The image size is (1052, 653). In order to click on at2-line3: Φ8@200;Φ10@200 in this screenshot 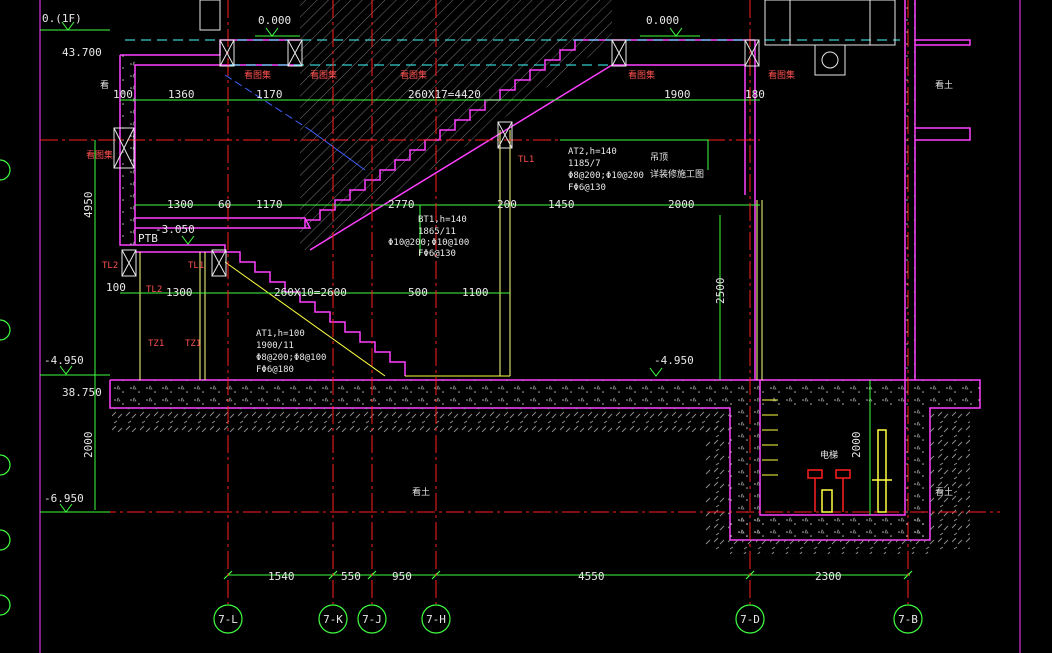, I will do `click(606, 176)`.